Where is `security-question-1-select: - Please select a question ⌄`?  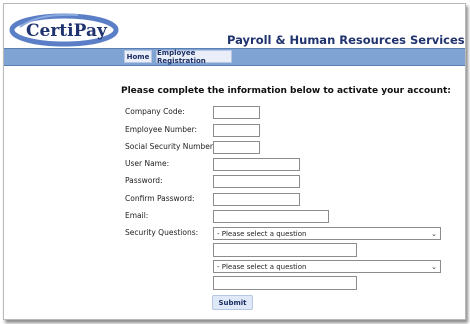 security-question-1-select: - Please select a question ⌄ is located at coordinates (327, 233).